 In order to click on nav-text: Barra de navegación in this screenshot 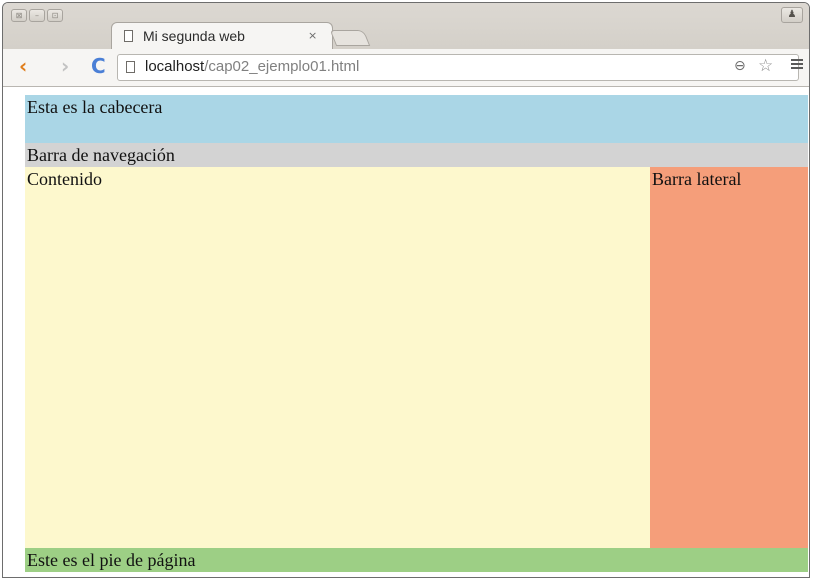, I will do `click(101, 155)`.